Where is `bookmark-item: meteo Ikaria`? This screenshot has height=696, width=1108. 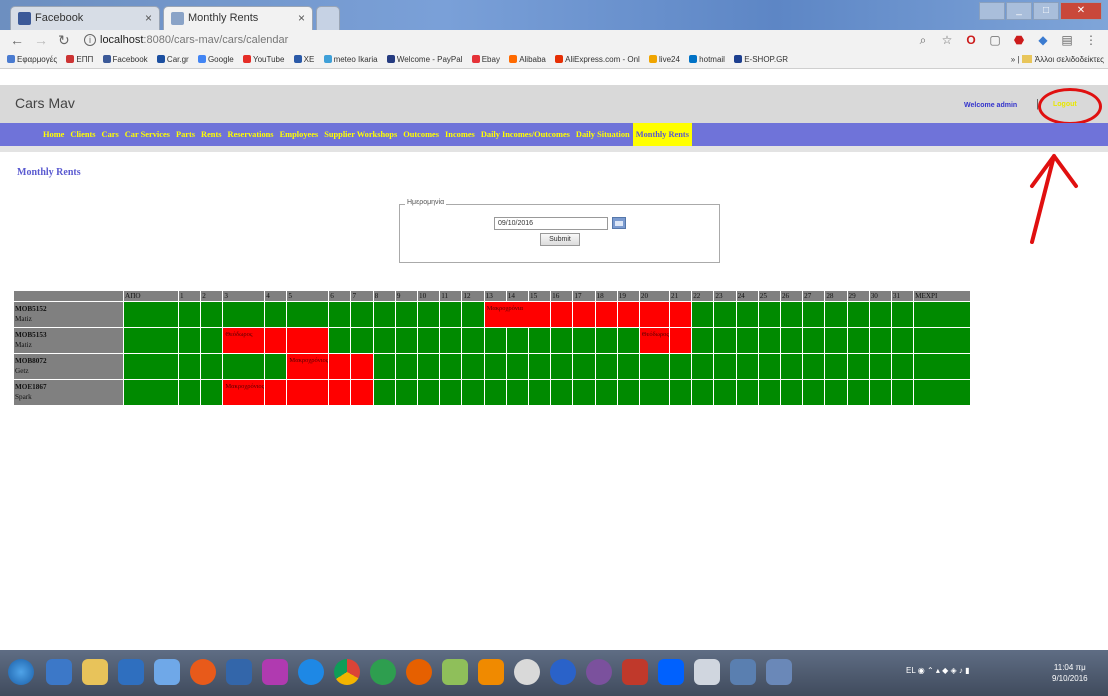 bookmark-item: meteo Ikaria is located at coordinates (350, 59).